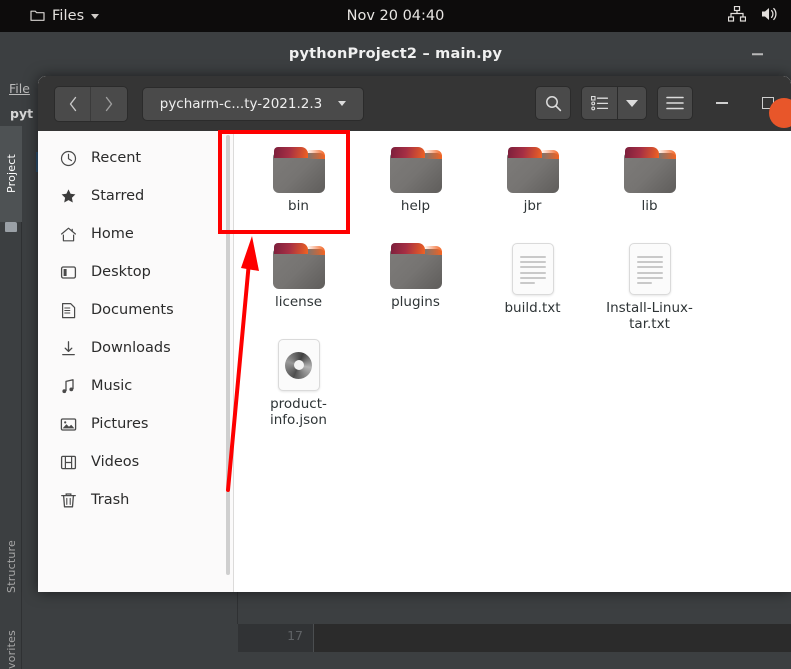  What do you see at coordinates (241, 103) in the screenshot?
I see `path-bar-label: pycharm-c...ty-2021.2.3` at bounding box center [241, 103].